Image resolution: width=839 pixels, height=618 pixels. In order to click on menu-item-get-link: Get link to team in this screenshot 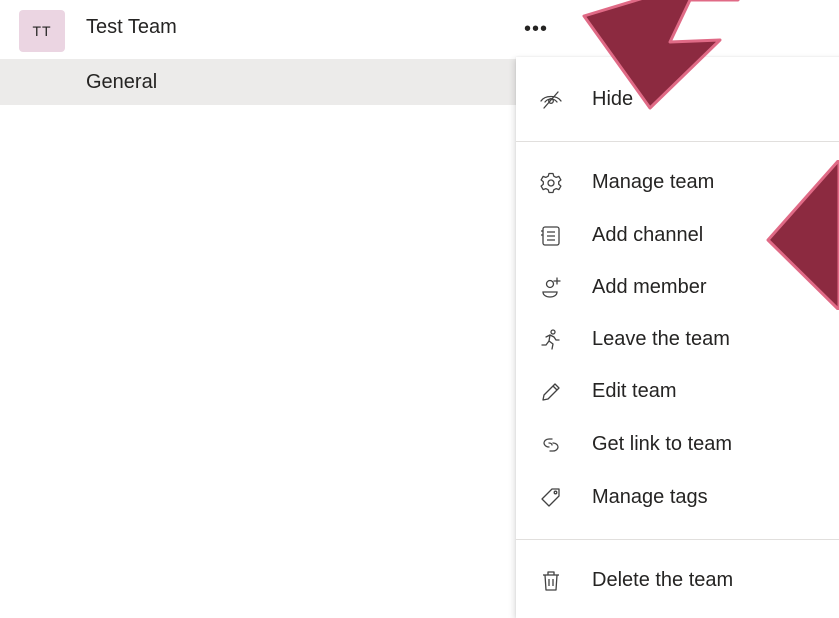, I will do `click(677, 445)`.